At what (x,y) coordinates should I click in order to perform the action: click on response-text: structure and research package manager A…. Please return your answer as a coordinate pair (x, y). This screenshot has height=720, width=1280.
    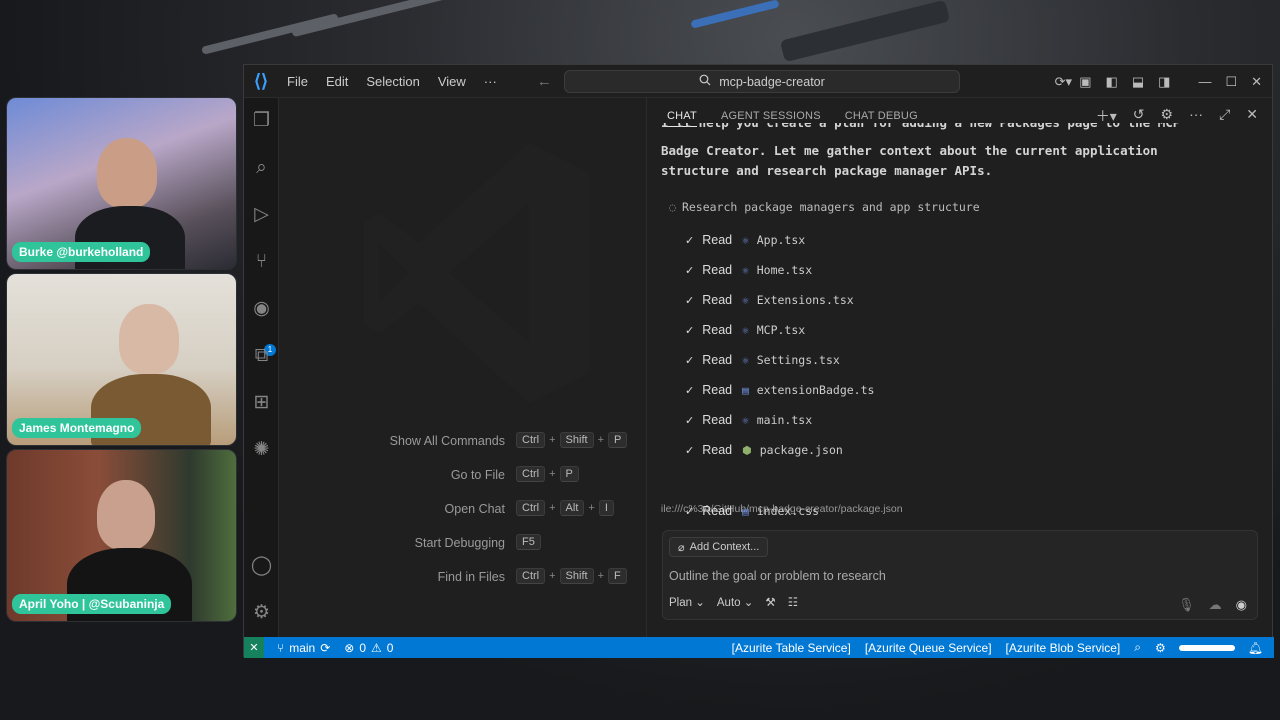
    Looking at the image, I should click on (827, 170).